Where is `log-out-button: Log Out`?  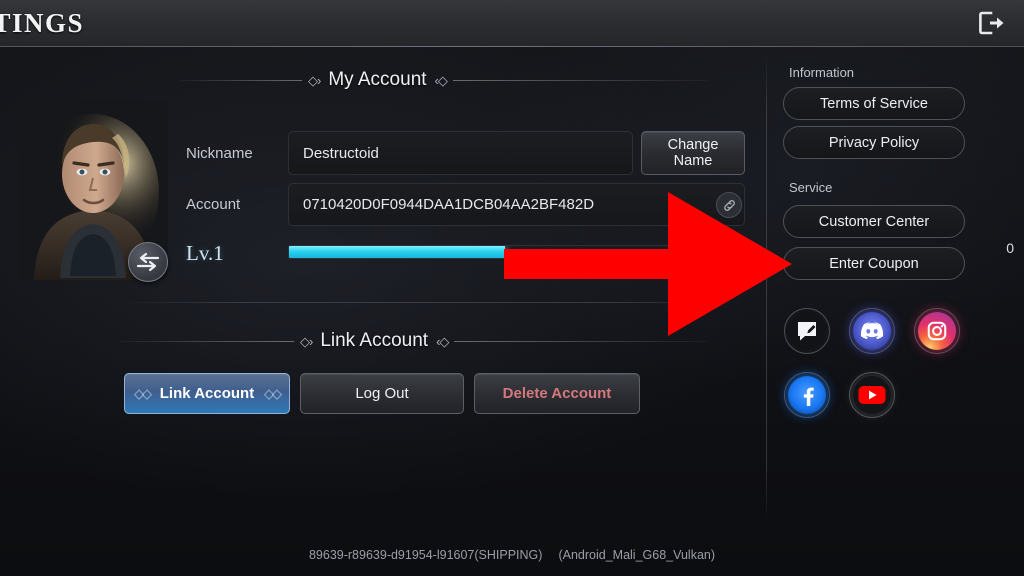 log-out-button: Log Out is located at coordinates (382, 393).